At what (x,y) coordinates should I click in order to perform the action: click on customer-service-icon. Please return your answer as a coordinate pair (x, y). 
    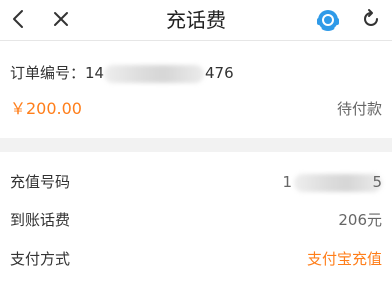
    Looking at the image, I should click on (328, 20).